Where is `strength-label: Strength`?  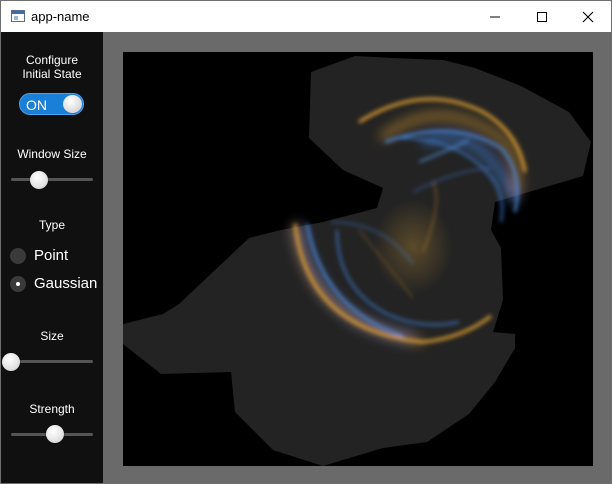 strength-label: Strength is located at coordinates (52, 409).